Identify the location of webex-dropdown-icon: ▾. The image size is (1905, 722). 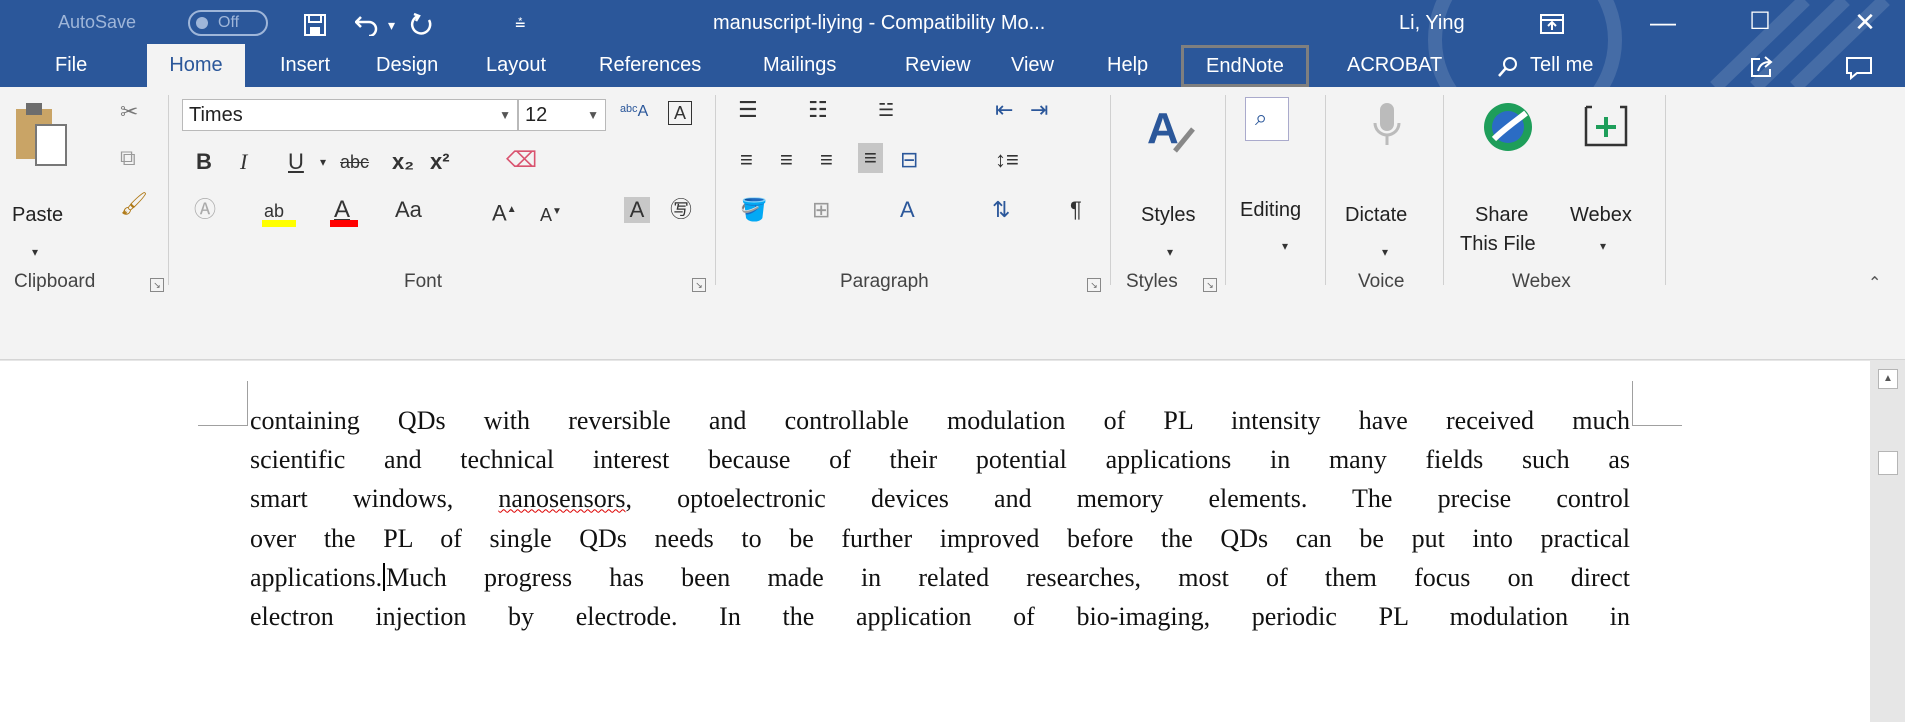
(1603, 246).